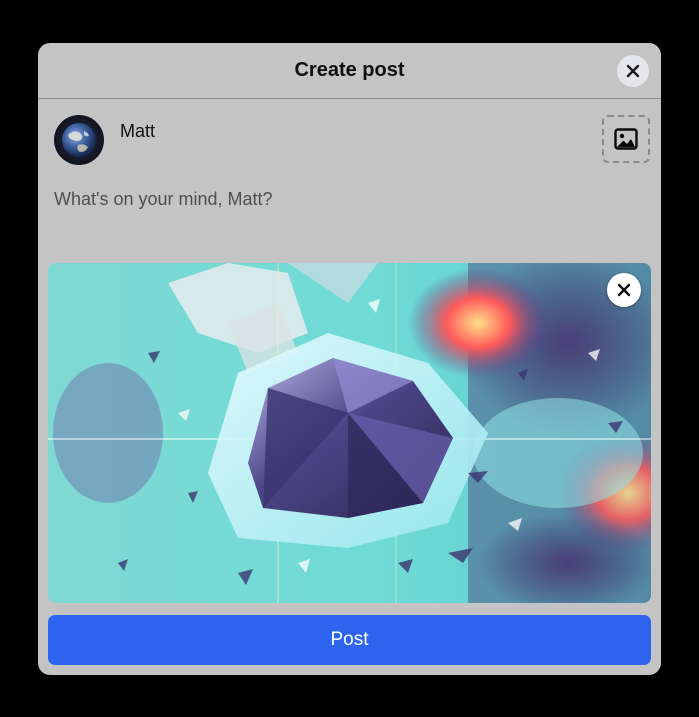 The width and height of the screenshot is (699, 717). I want to click on image-icon, so click(626, 139).